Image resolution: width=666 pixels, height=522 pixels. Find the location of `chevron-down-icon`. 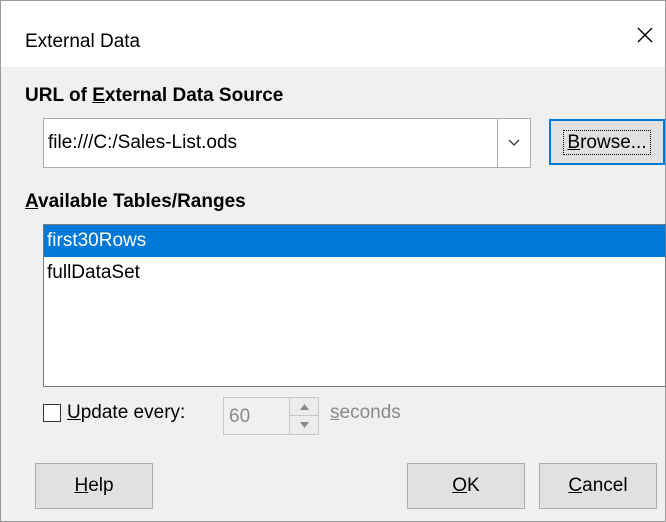

chevron-down-icon is located at coordinates (514, 142).